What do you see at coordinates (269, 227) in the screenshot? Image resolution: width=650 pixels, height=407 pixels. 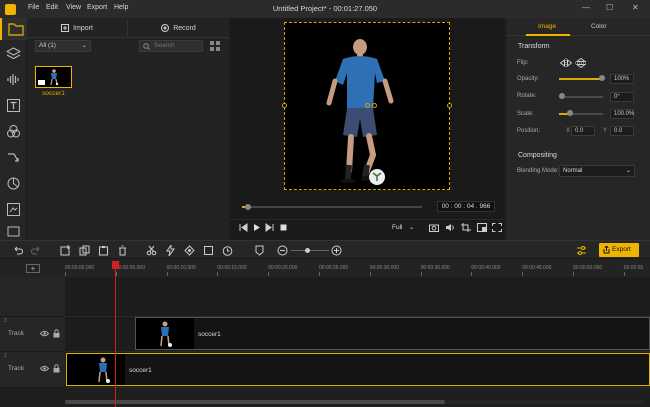 I see `next-frame-icon` at bounding box center [269, 227].